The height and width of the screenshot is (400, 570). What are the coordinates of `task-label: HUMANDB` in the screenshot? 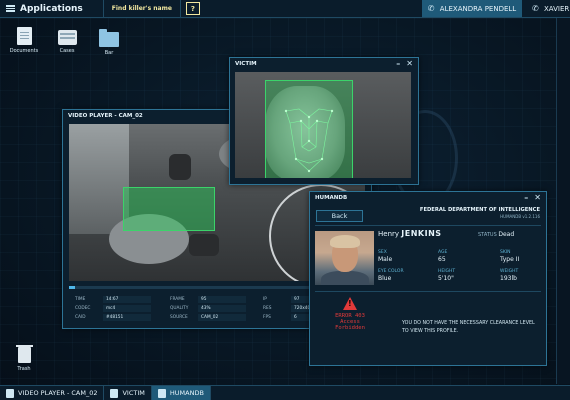 It's located at (186, 393).